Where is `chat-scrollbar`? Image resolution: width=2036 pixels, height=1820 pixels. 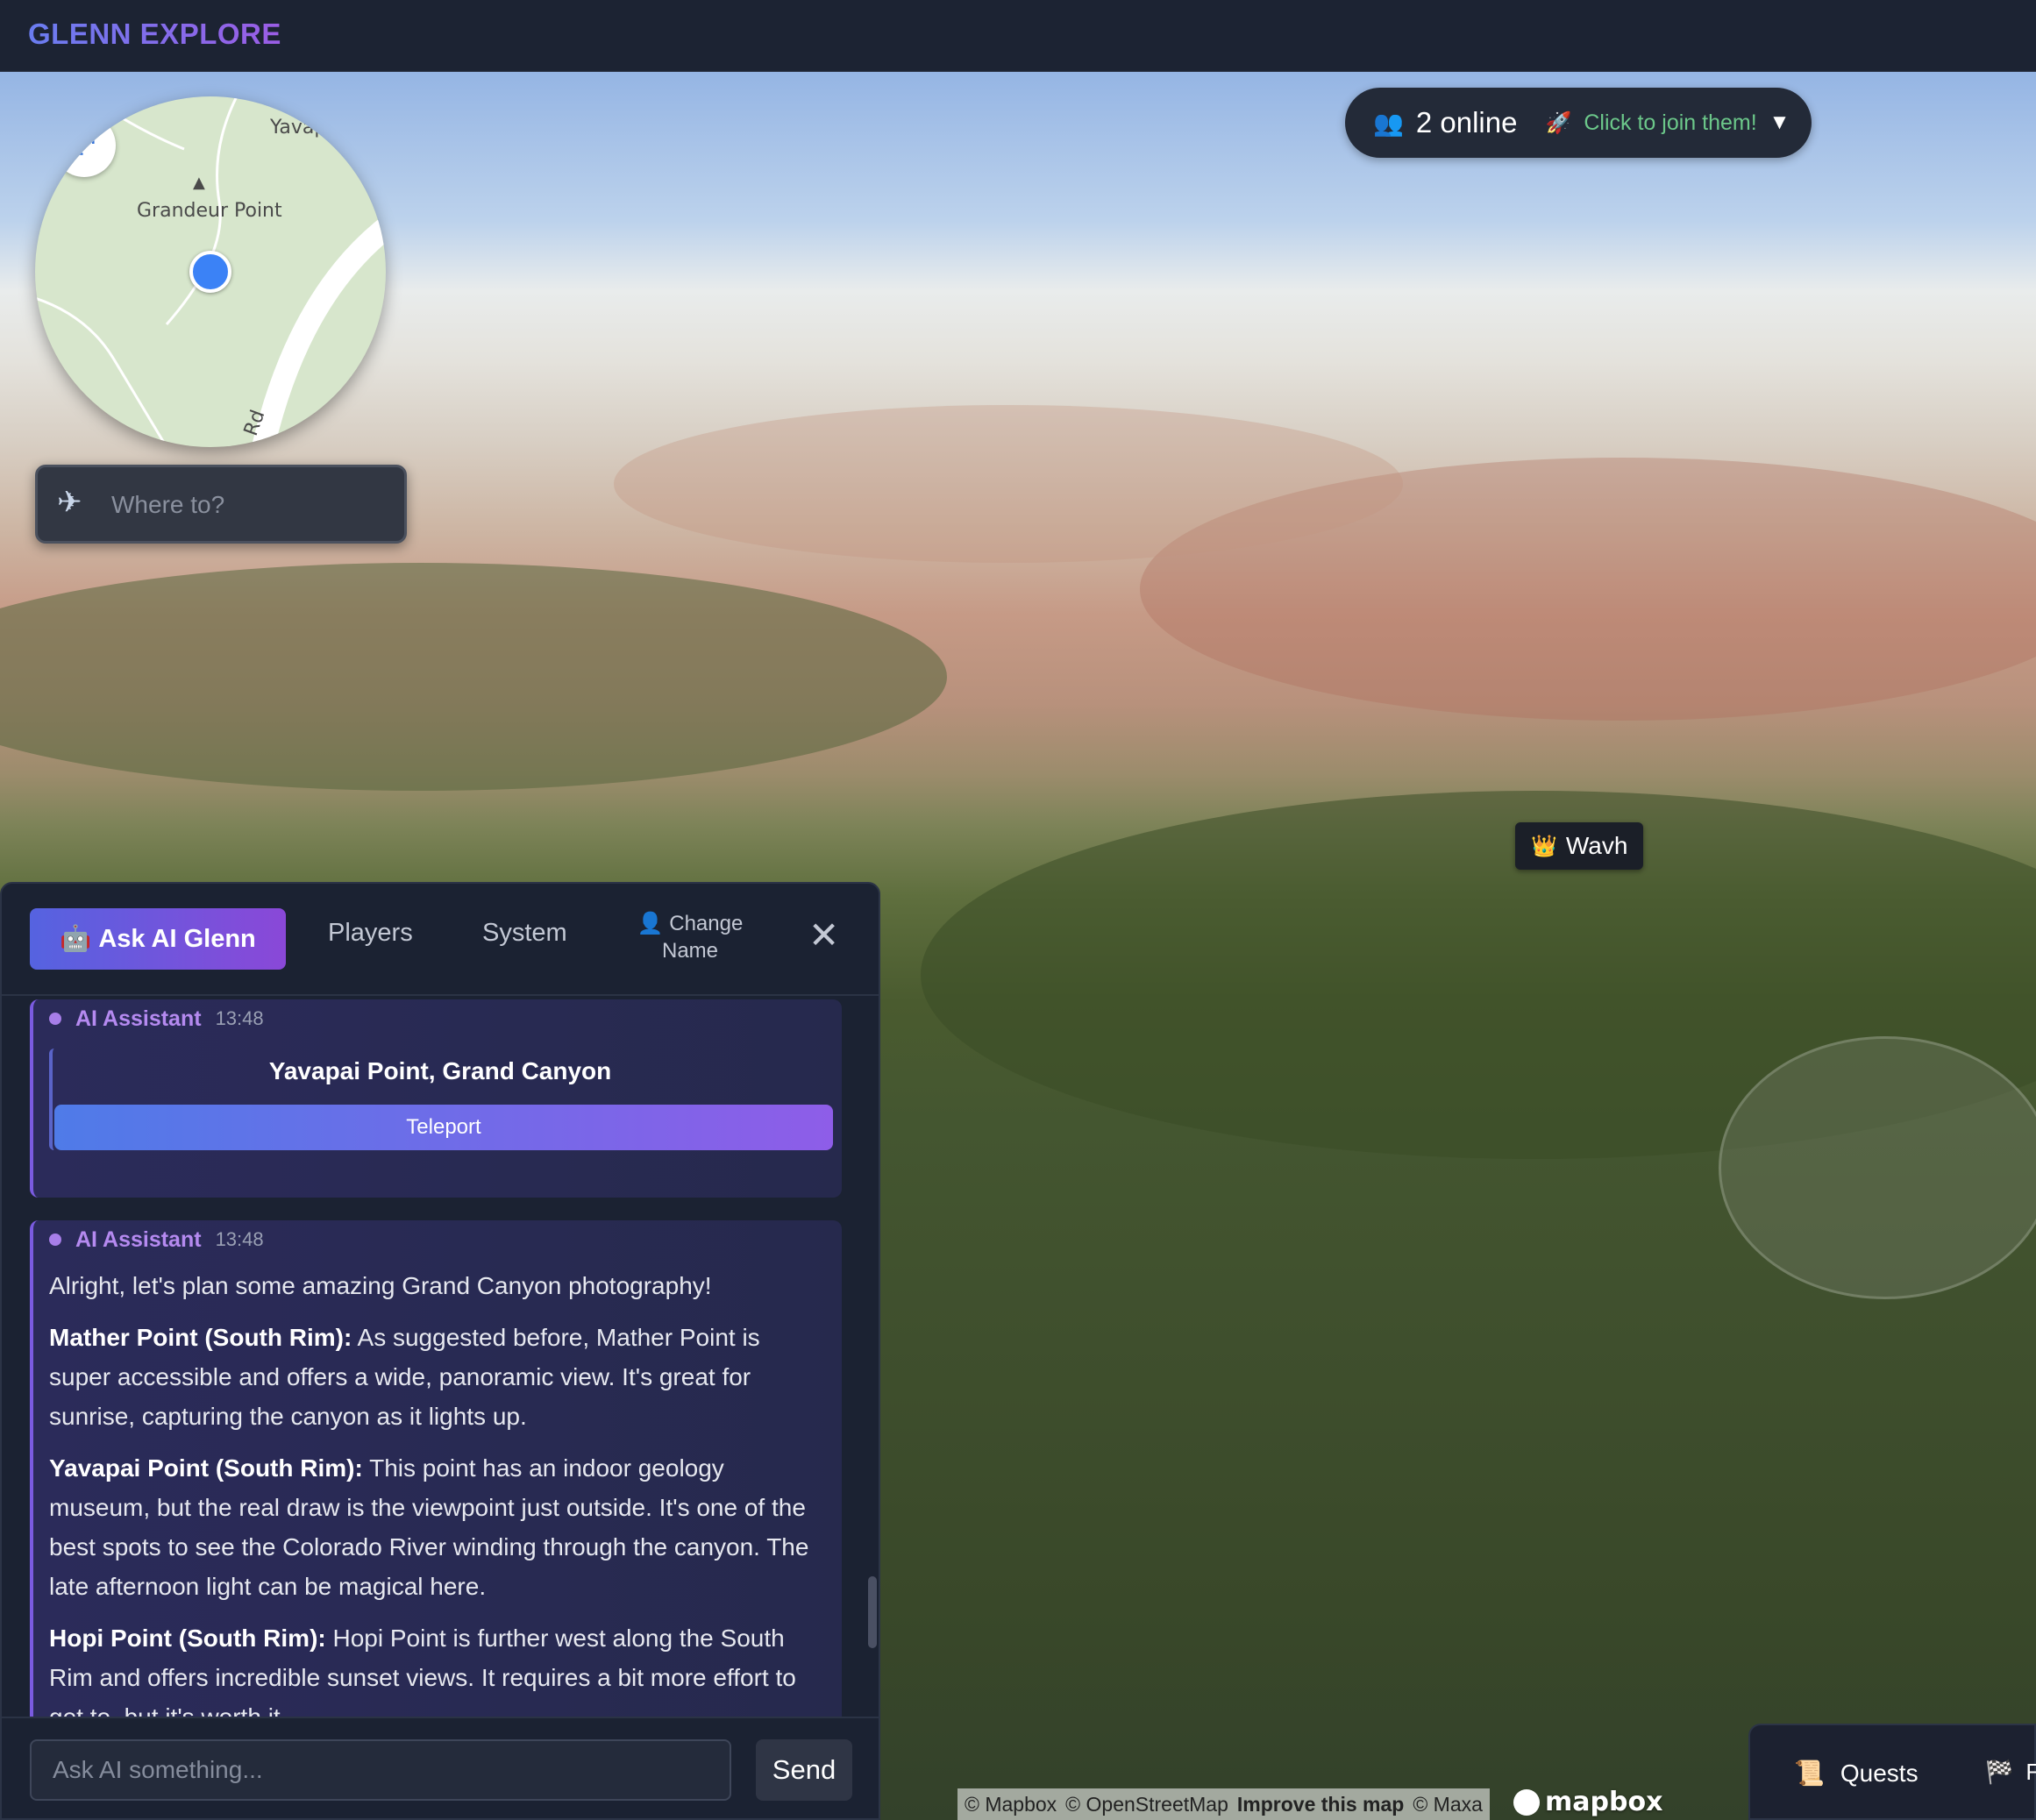 chat-scrollbar is located at coordinates (872, 1612).